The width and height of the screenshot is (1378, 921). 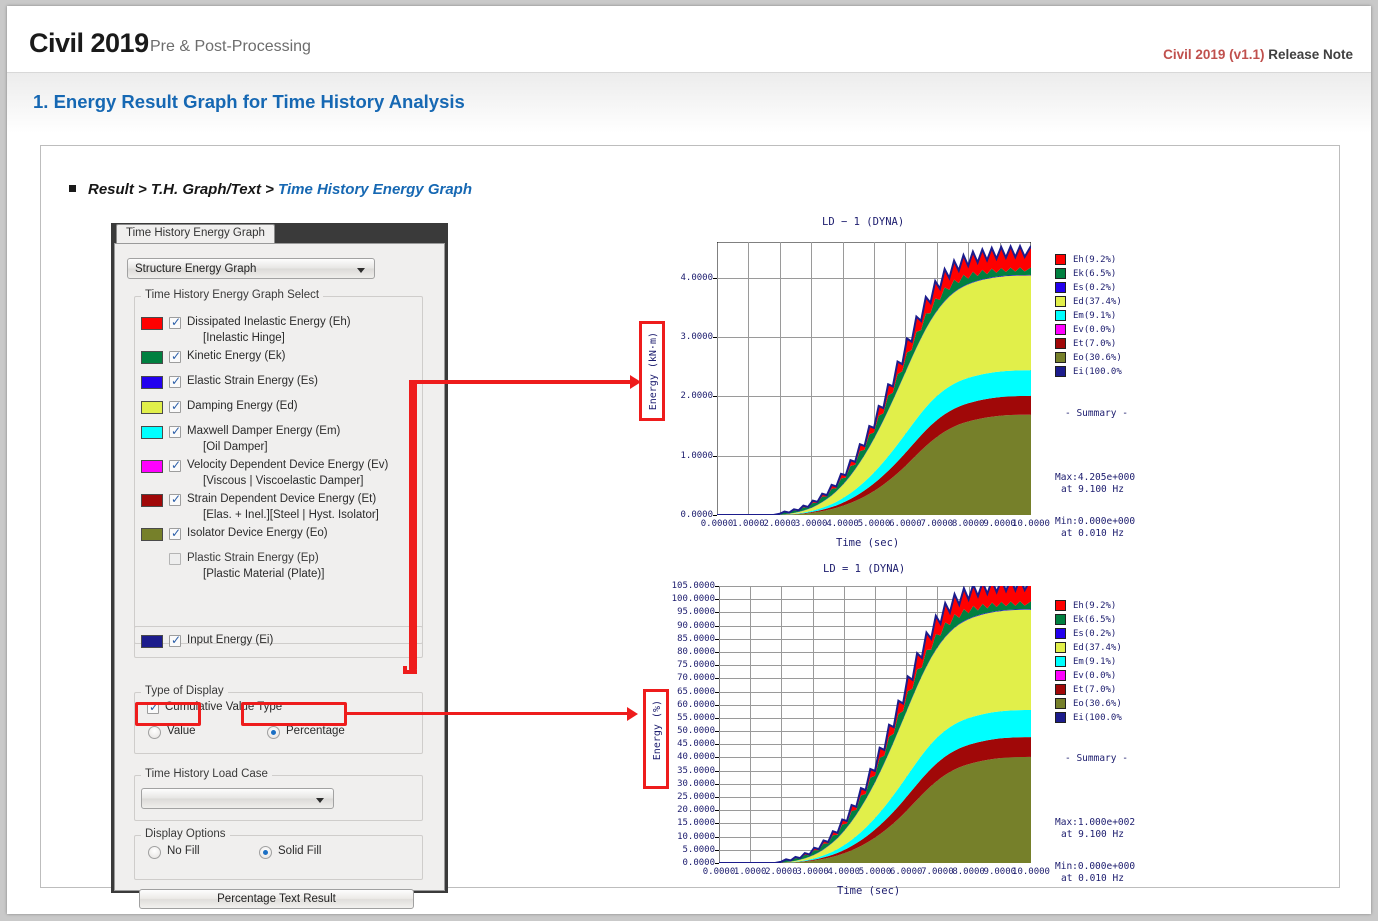 What do you see at coordinates (288, 465) in the screenshot?
I see `series-label-5: Velocity Dependent Device Energy (Ev)` at bounding box center [288, 465].